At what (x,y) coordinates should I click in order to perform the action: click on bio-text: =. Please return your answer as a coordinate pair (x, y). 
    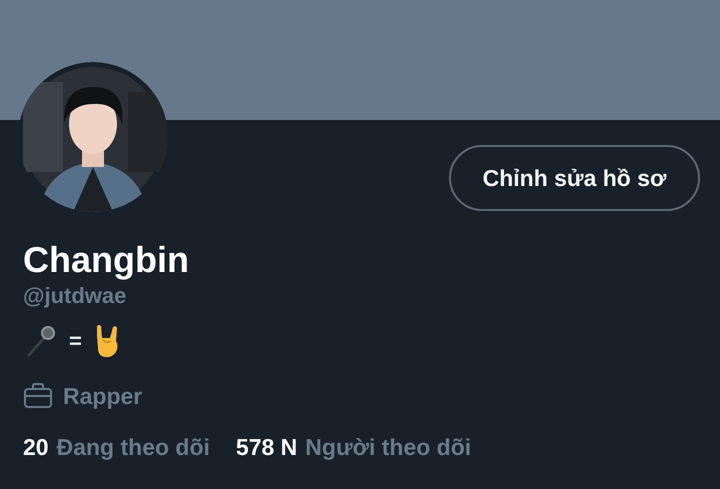
    Looking at the image, I should click on (75, 341).